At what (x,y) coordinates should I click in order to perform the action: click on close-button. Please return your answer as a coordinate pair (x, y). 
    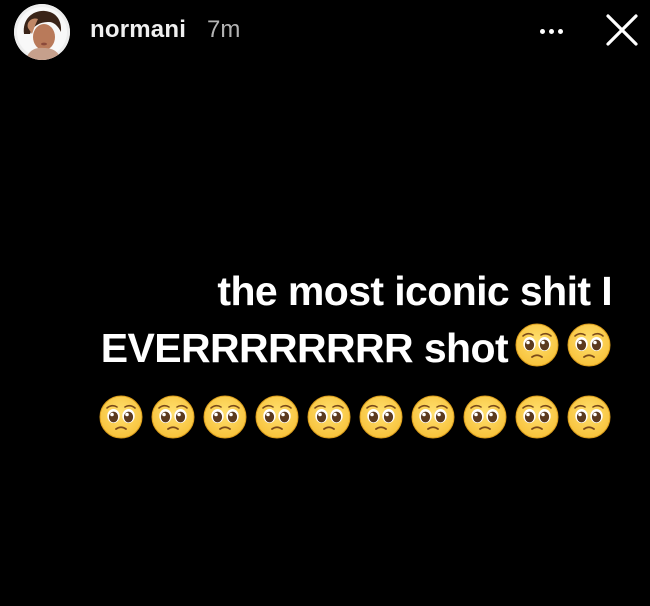
    Looking at the image, I should click on (622, 30).